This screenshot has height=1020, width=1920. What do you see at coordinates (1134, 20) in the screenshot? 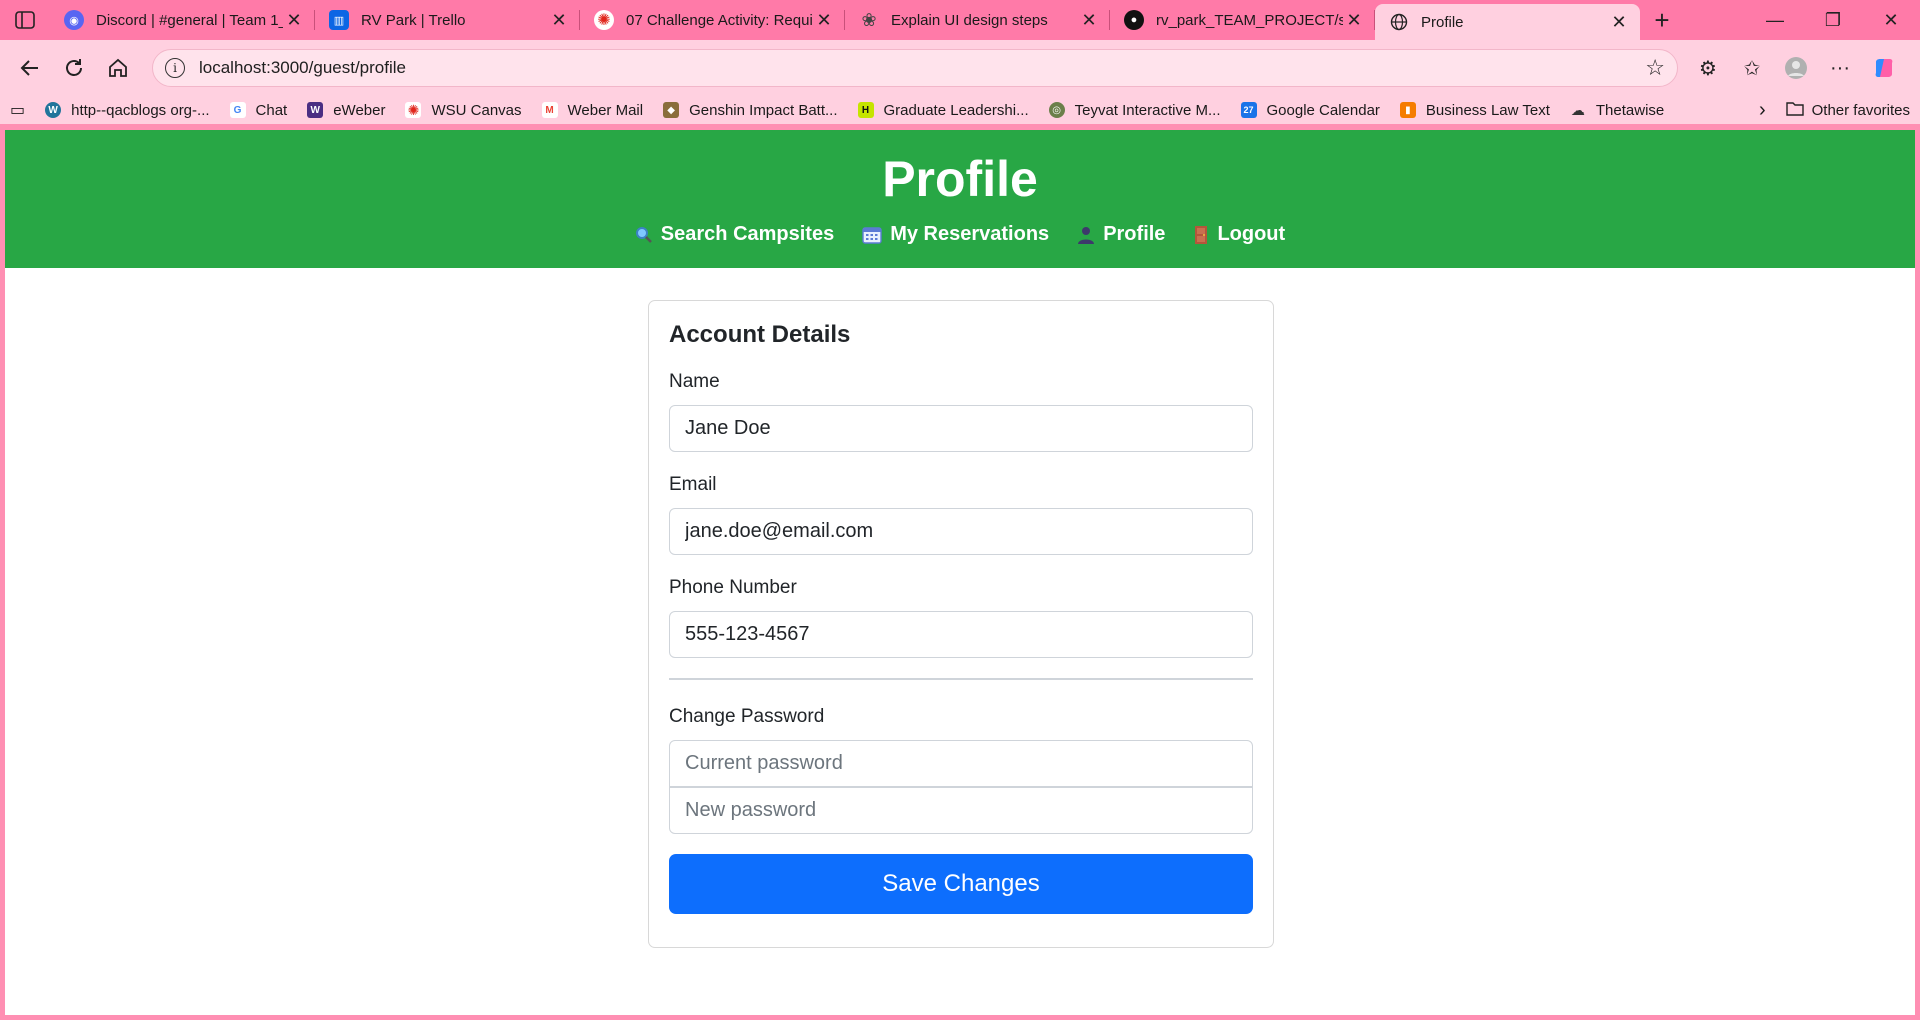
I see `github-icon: ●` at bounding box center [1134, 20].